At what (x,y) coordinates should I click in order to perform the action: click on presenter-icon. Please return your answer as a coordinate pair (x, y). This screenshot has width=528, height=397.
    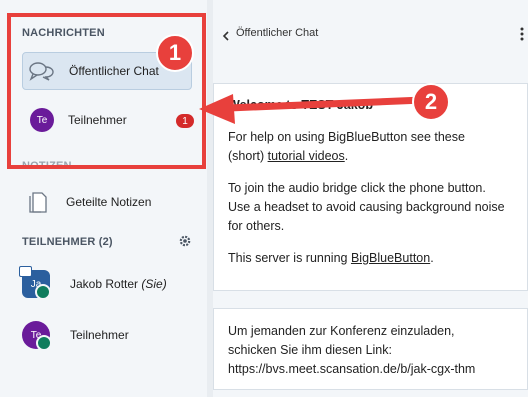
    Looking at the image, I should click on (25, 271).